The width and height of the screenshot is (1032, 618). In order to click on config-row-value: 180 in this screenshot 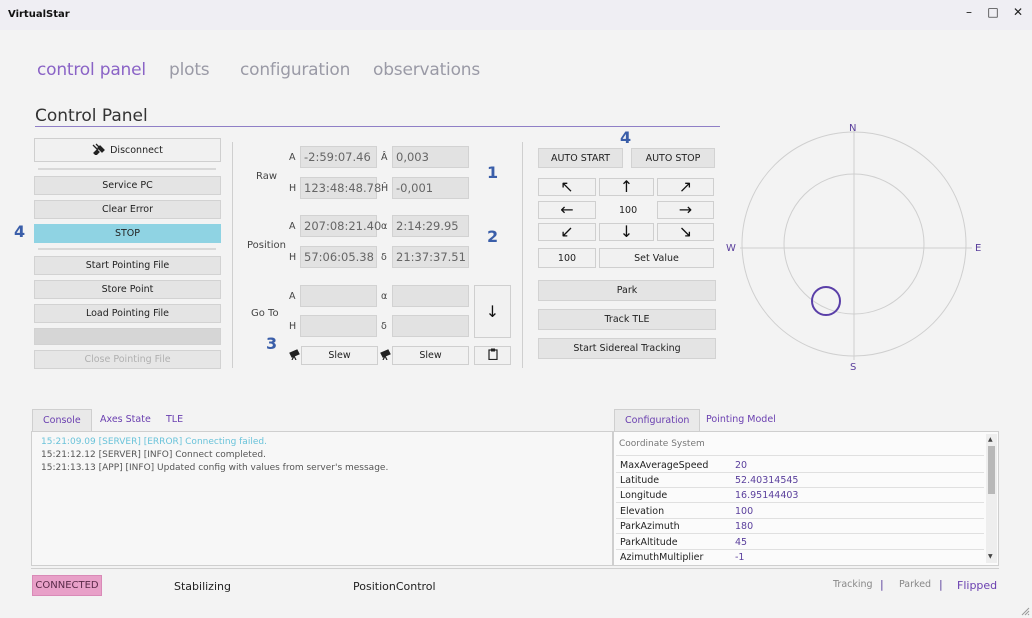, I will do `click(744, 526)`.